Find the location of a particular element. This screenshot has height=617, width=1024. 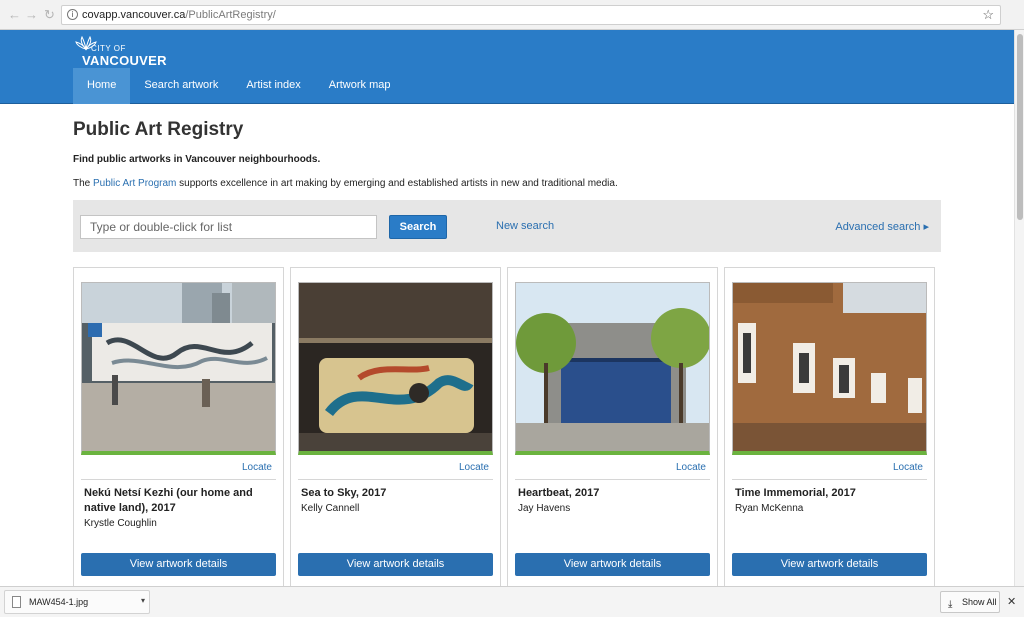

advanced-search-link: Advanced search ▸ is located at coordinates (882, 226).